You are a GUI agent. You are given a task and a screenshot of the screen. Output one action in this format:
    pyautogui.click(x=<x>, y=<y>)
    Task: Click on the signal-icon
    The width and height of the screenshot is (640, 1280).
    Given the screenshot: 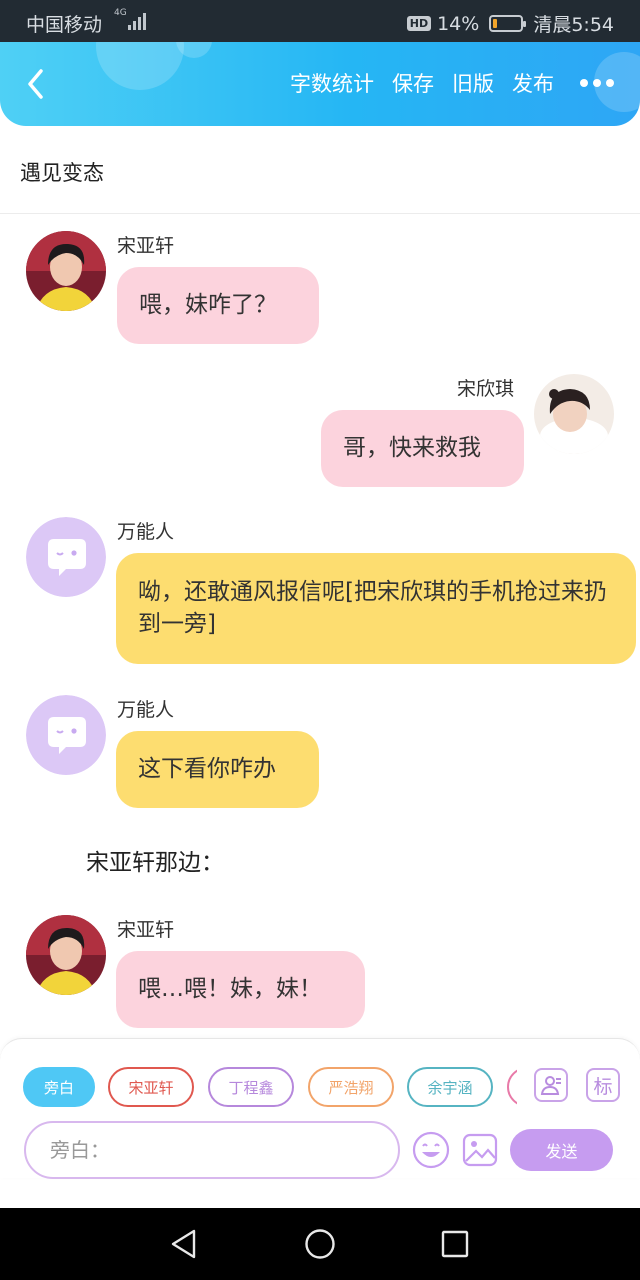 What is the action you would take?
    pyautogui.click(x=136, y=21)
    